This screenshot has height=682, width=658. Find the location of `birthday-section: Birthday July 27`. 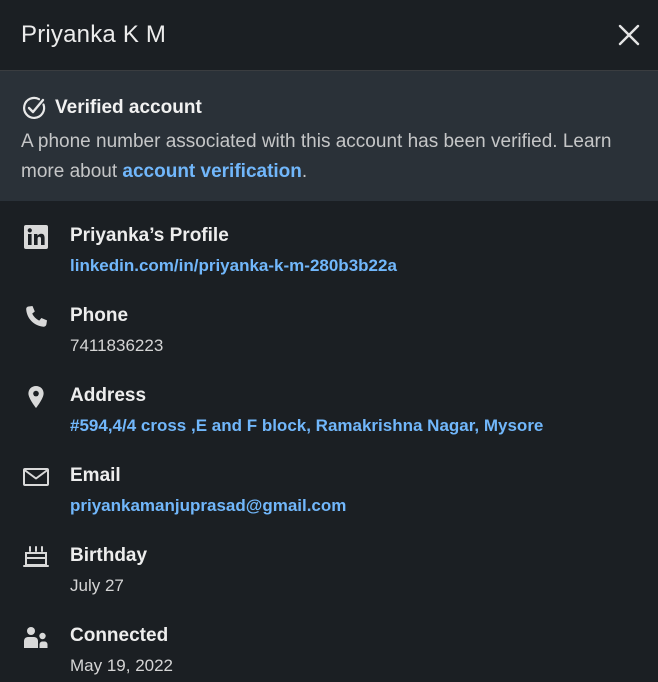

birthday-section: Birthday July 27 is located at coordinates (329, 581).